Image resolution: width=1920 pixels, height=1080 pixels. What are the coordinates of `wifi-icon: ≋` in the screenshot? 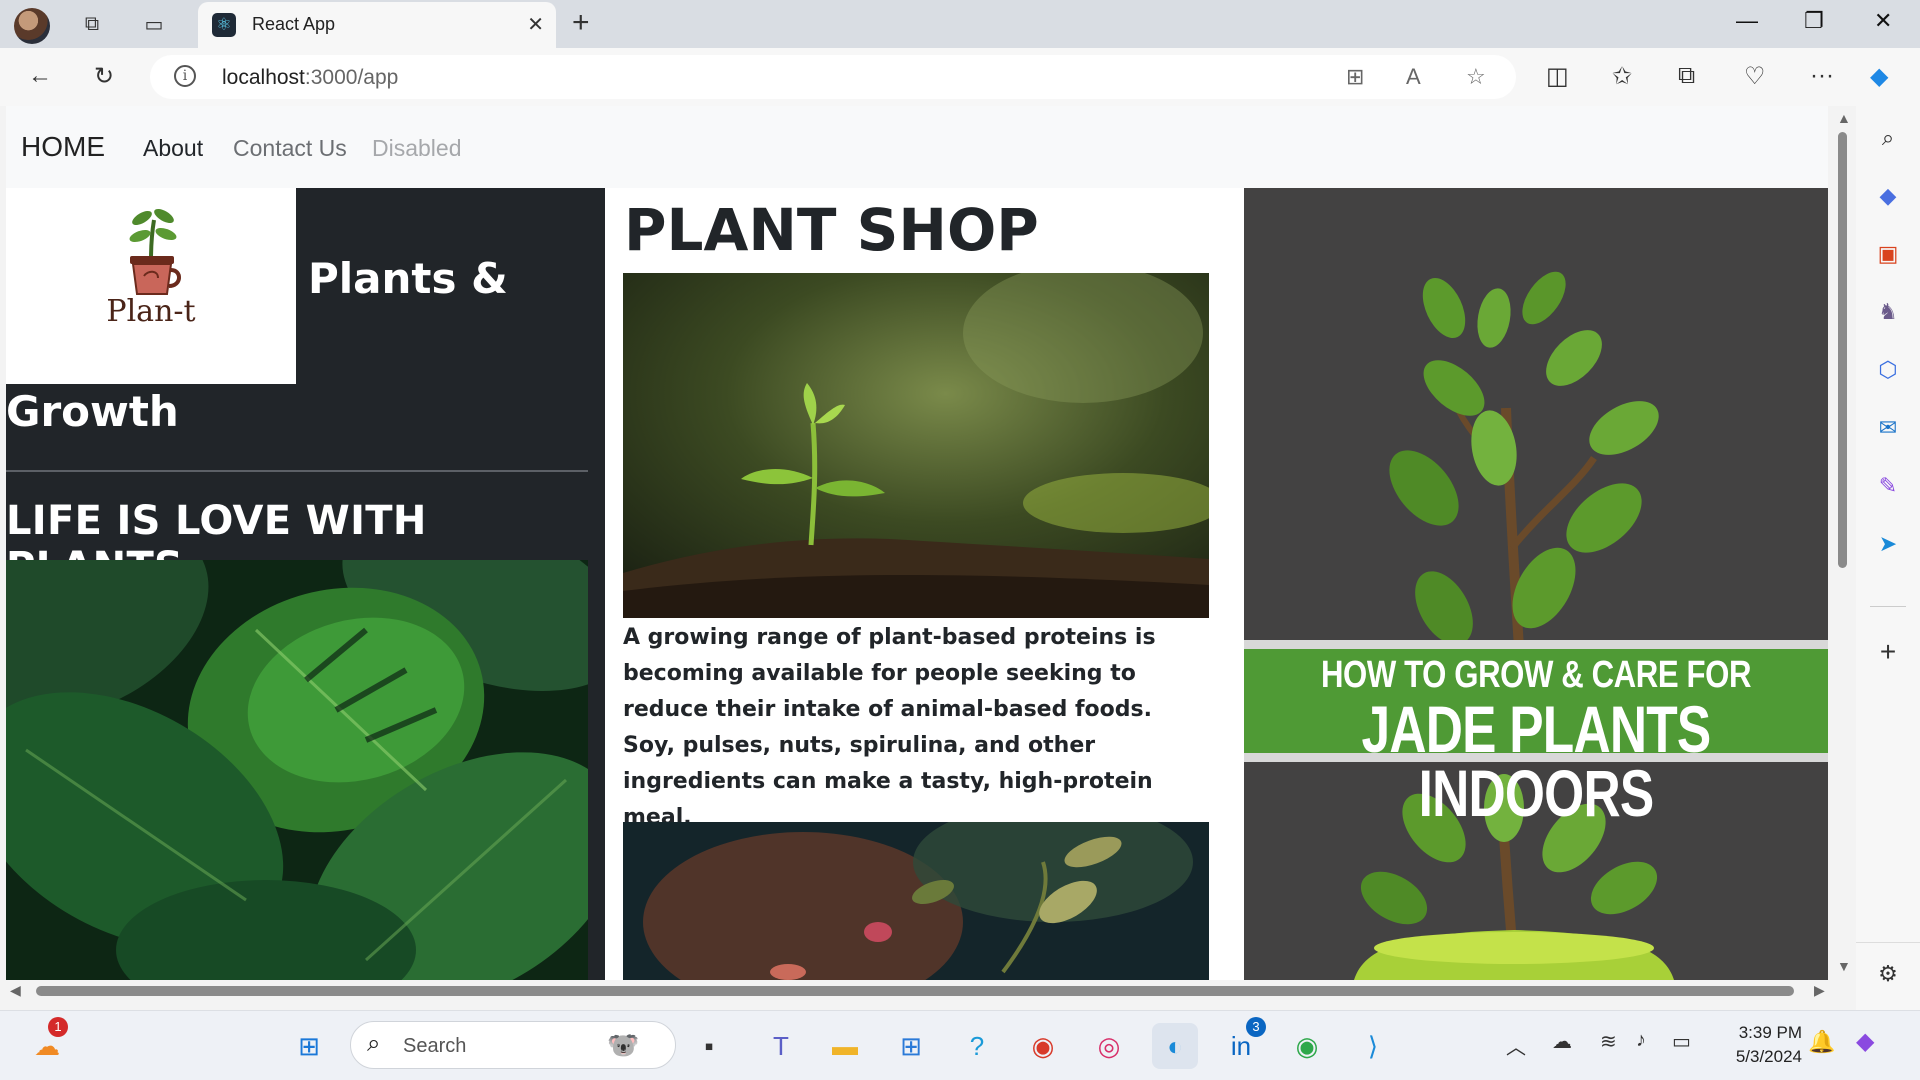 It's located at (1608, 1041).